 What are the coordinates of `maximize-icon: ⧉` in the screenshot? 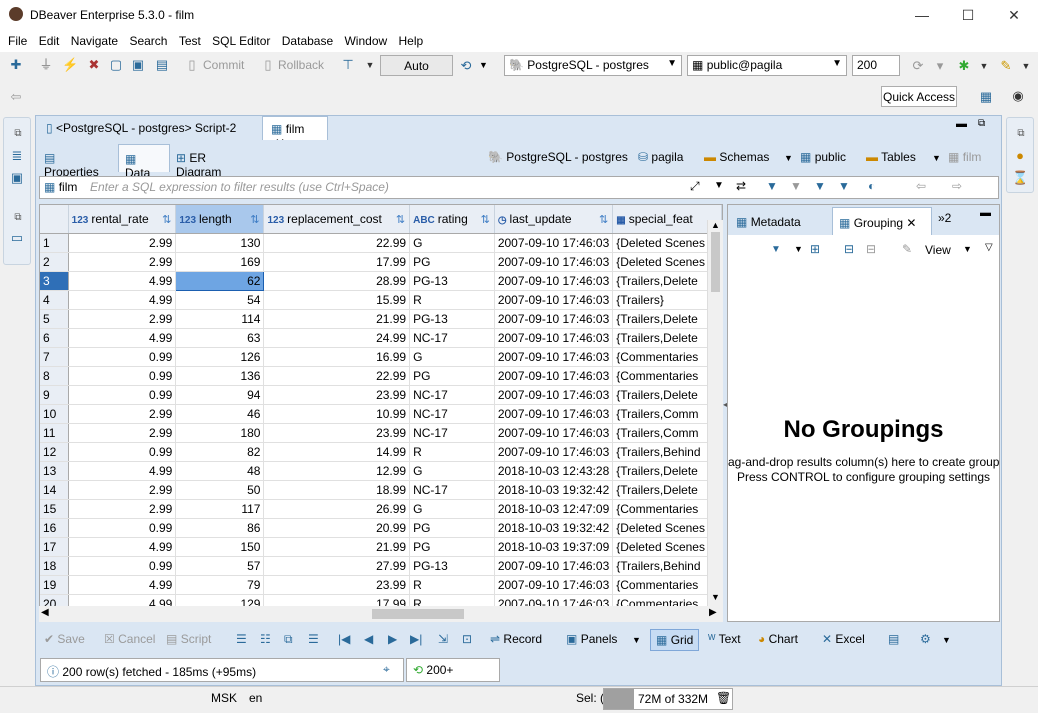 It's located at (981, 123).